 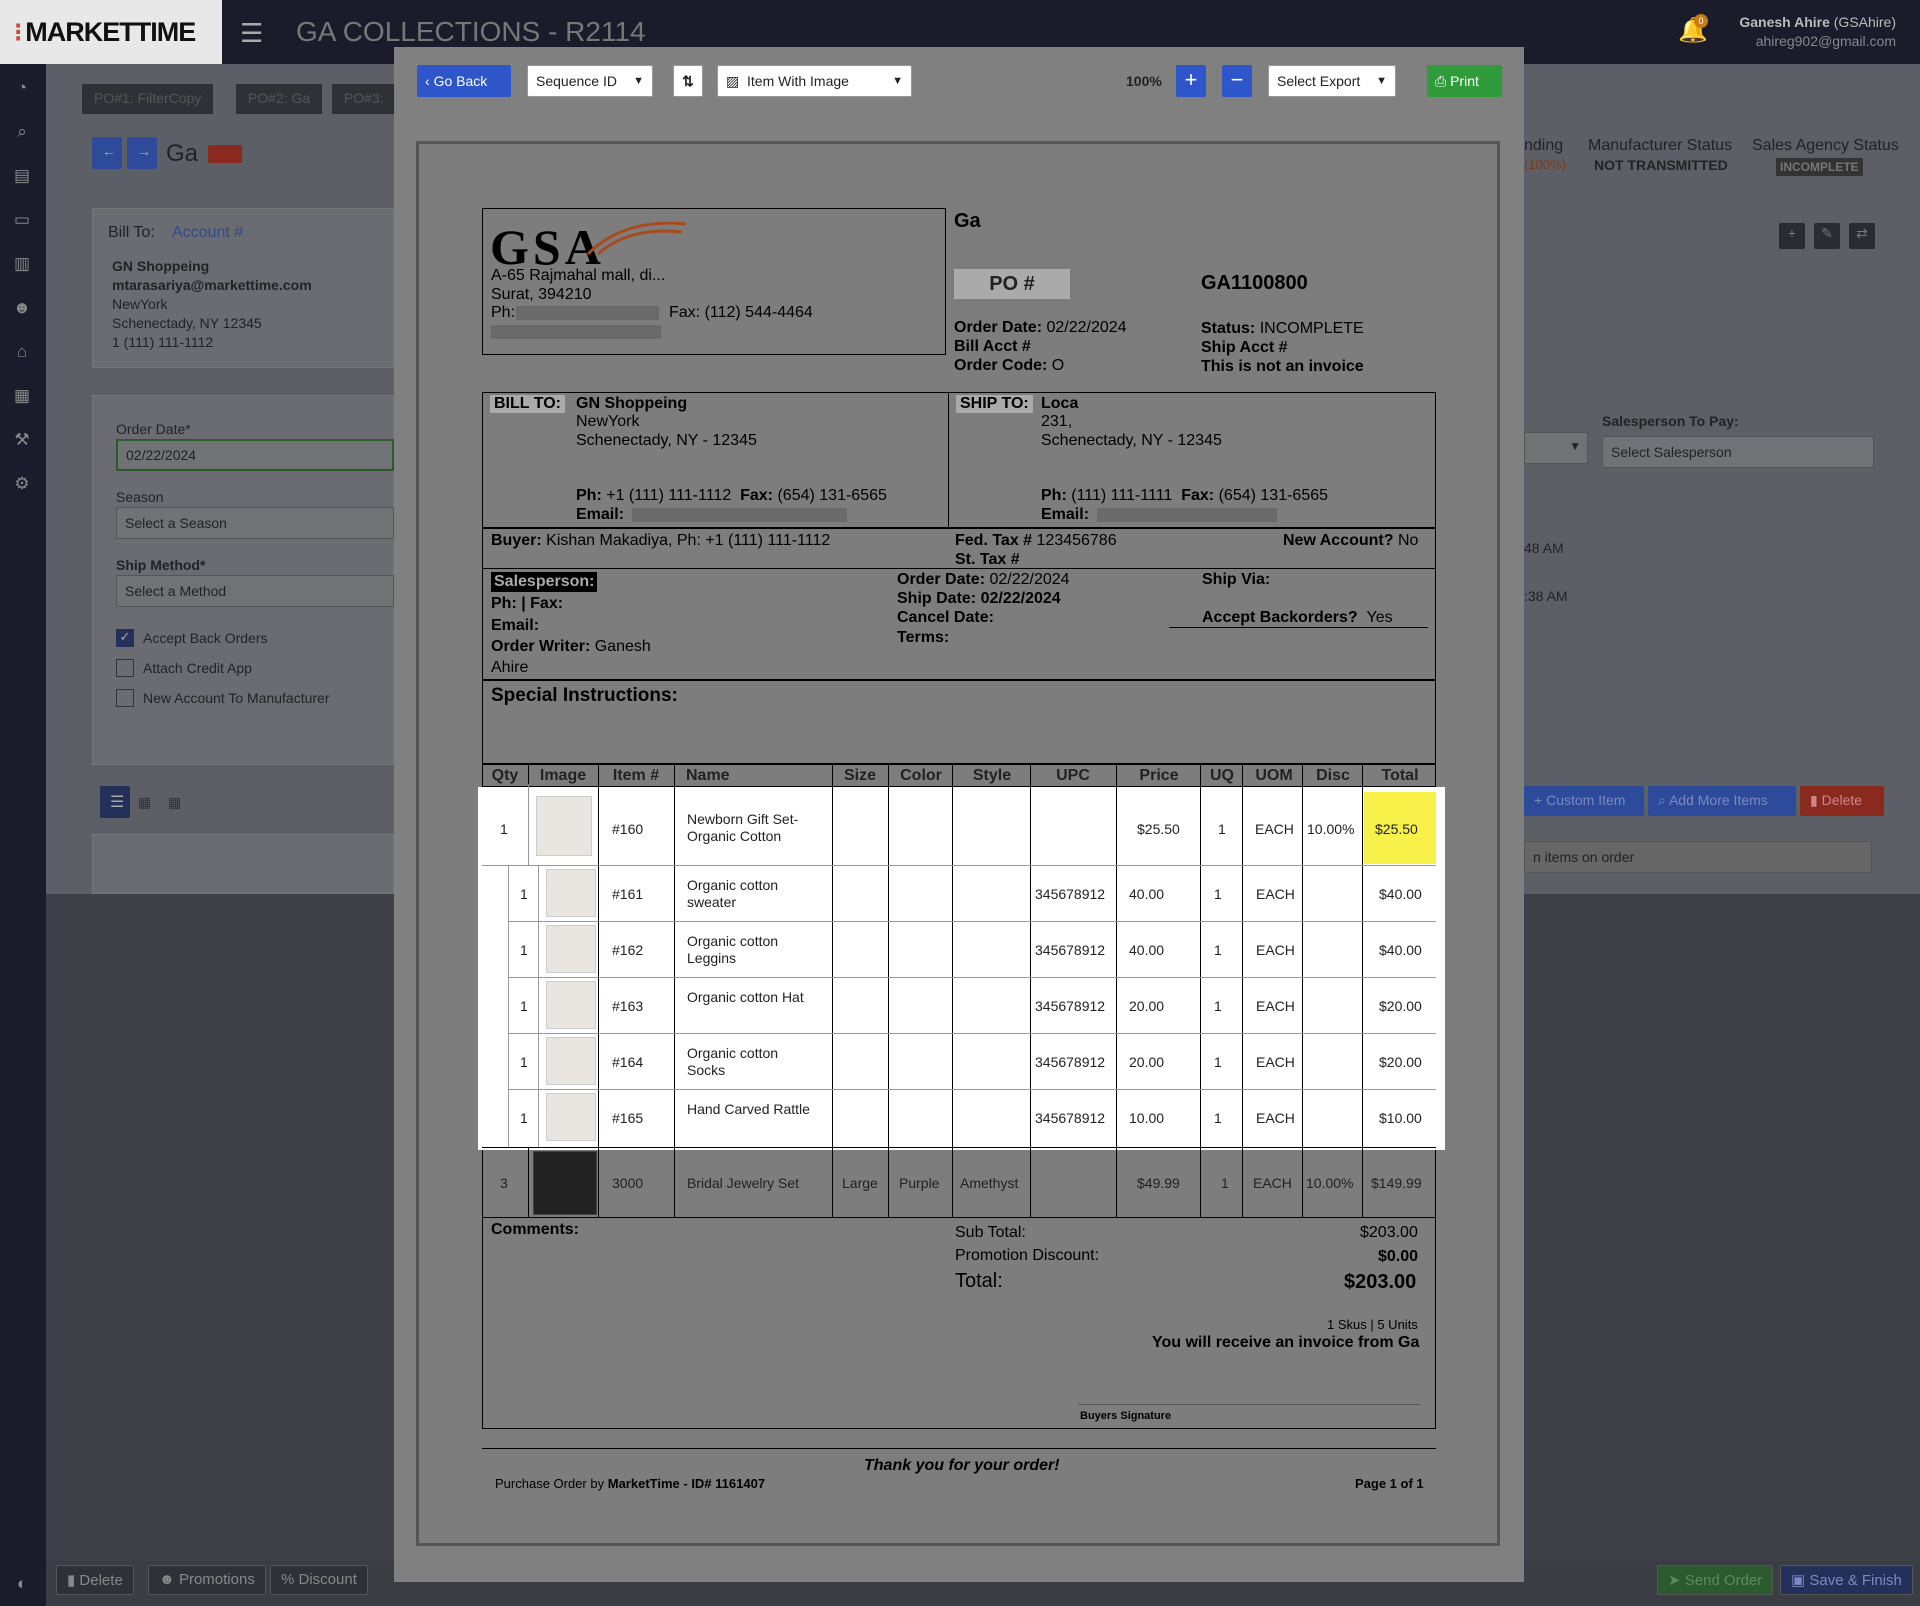 I want to click on sequence-select: Sequence ID ▼, so click(x=590, y=81).